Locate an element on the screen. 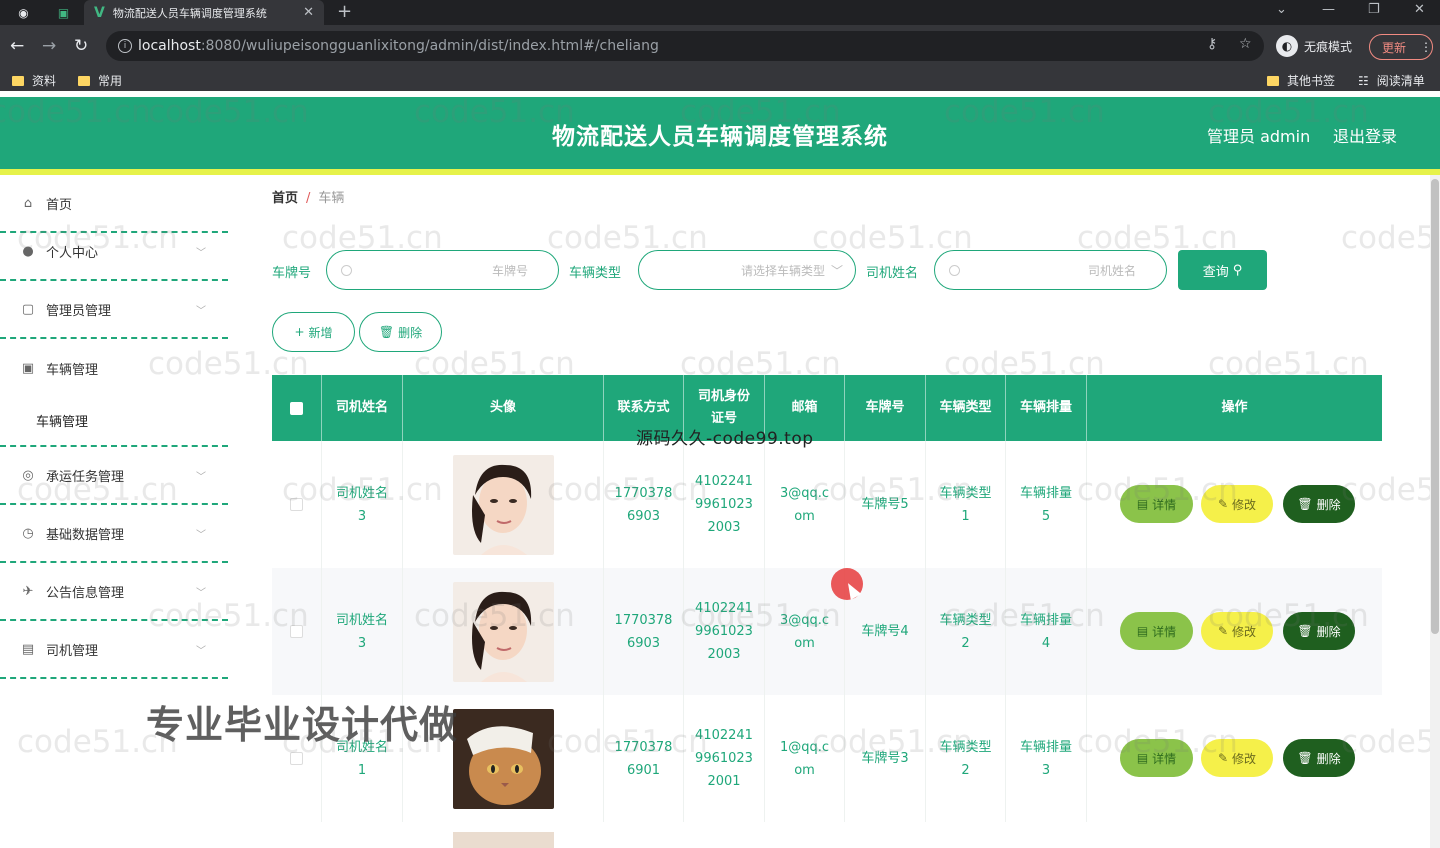  new-tab-icon: + is located at coordinates (344, 11).